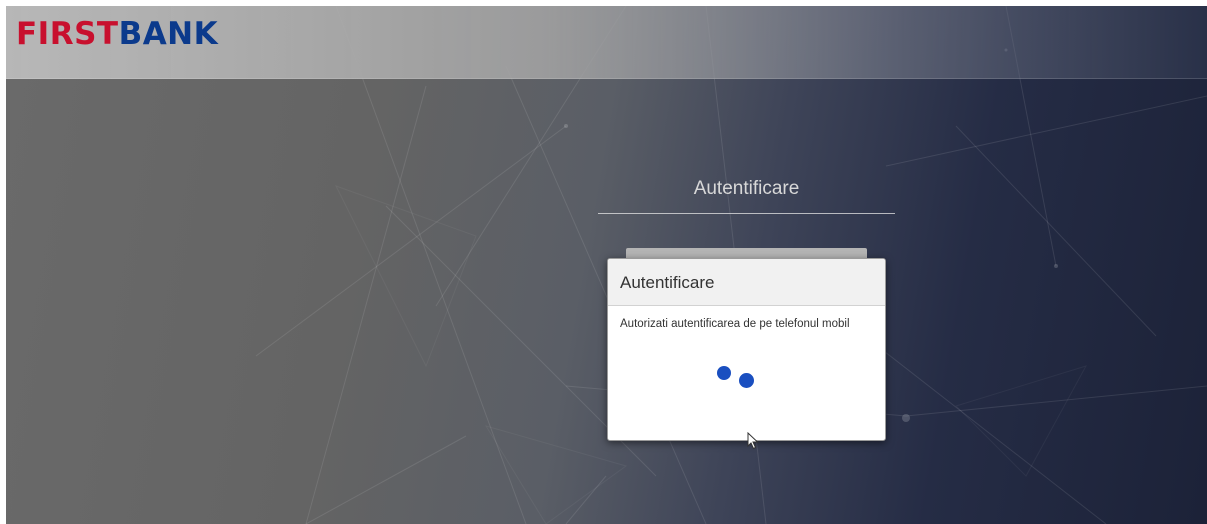 Image resolution: width=1207 pixels, height=524 pixels. What do you see at coordinates (67, 34) in the screenshot?
I see `logo-first-text: FIRST` at bounding box center [67, 34].